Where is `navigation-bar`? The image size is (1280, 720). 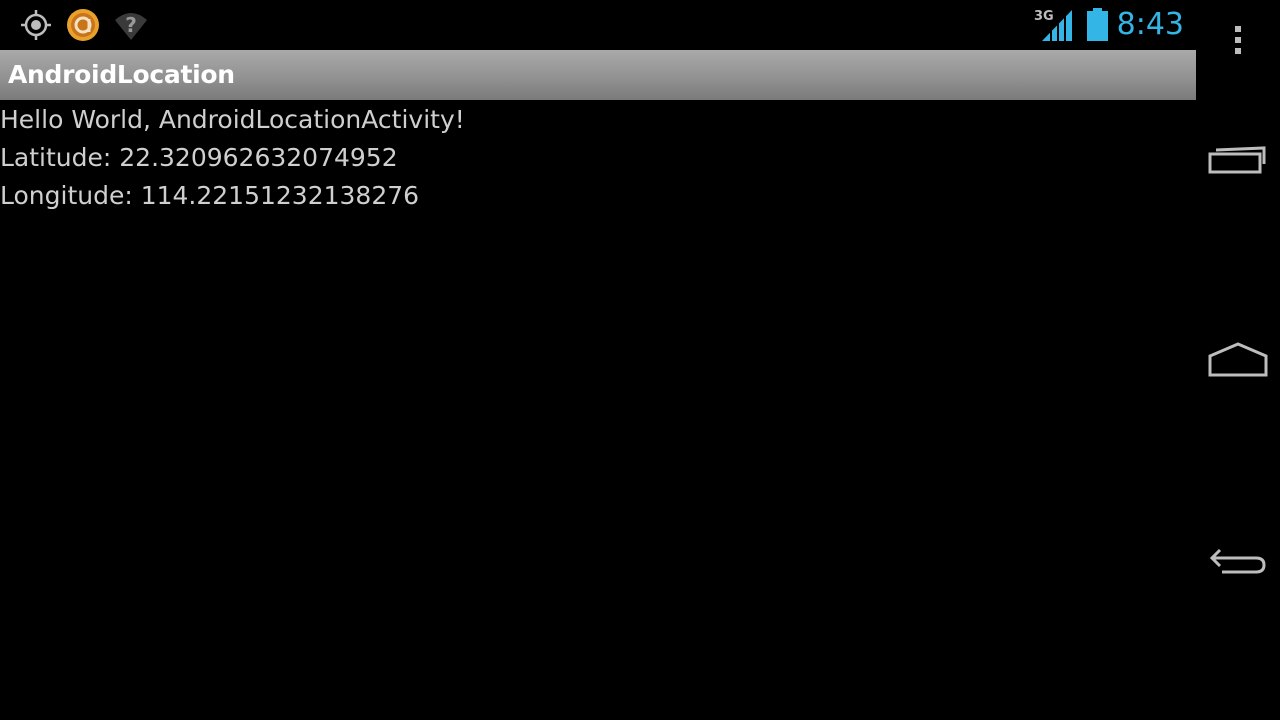
navigation-bar is located at coordinates (1238, 360).